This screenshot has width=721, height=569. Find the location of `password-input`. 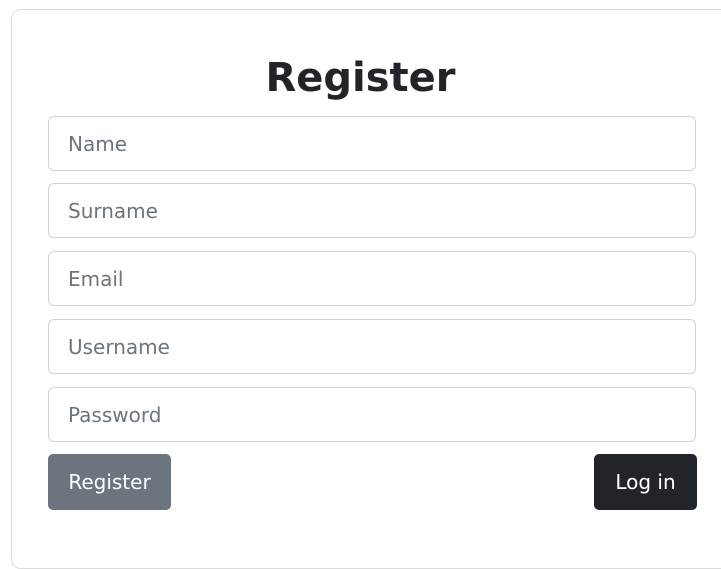

password-input is located at coordinates (372, 414).